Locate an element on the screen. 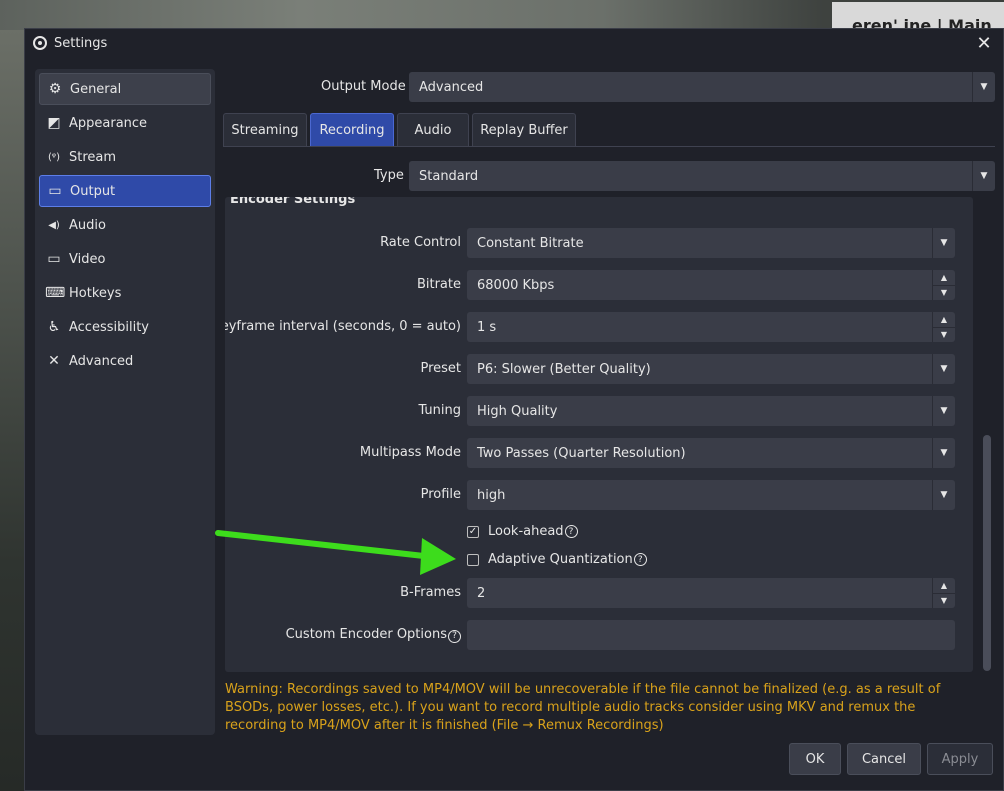  annotation-arrow-head is located at coordinates (438, 556).